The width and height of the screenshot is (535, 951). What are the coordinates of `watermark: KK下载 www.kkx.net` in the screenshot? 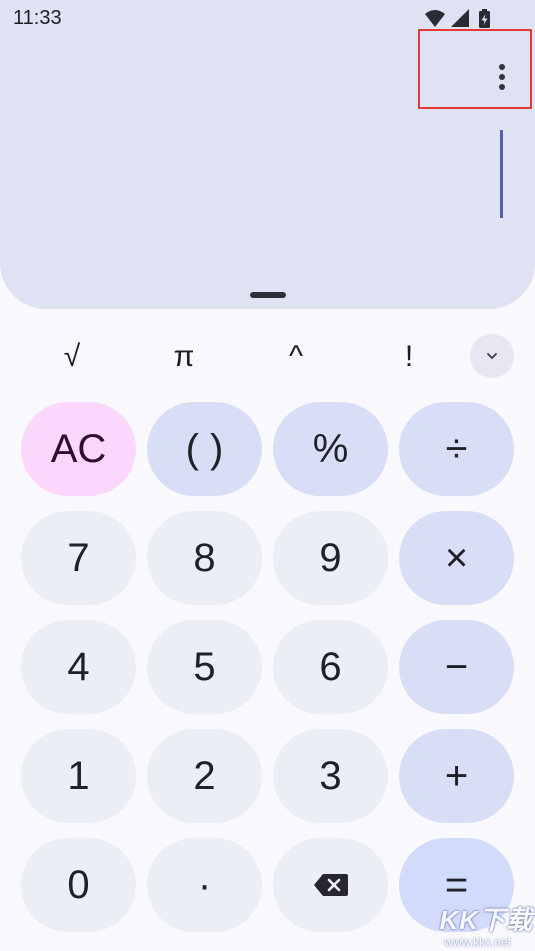 It's located at (472, 925).